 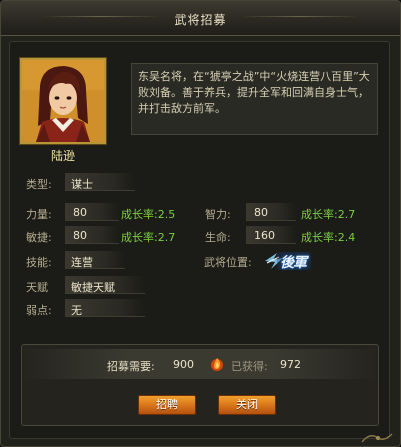 What do you see at coordinates (293, 263) in the screenshot?
I see `position-value: 後軍` at bounding box center [293, 263].